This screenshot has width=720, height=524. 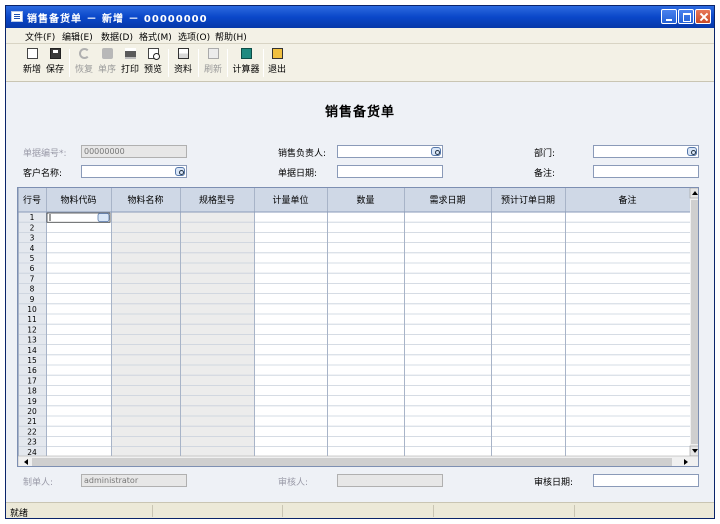 I want to click on calculator-button: 计算器, so click(x=246, y=64).